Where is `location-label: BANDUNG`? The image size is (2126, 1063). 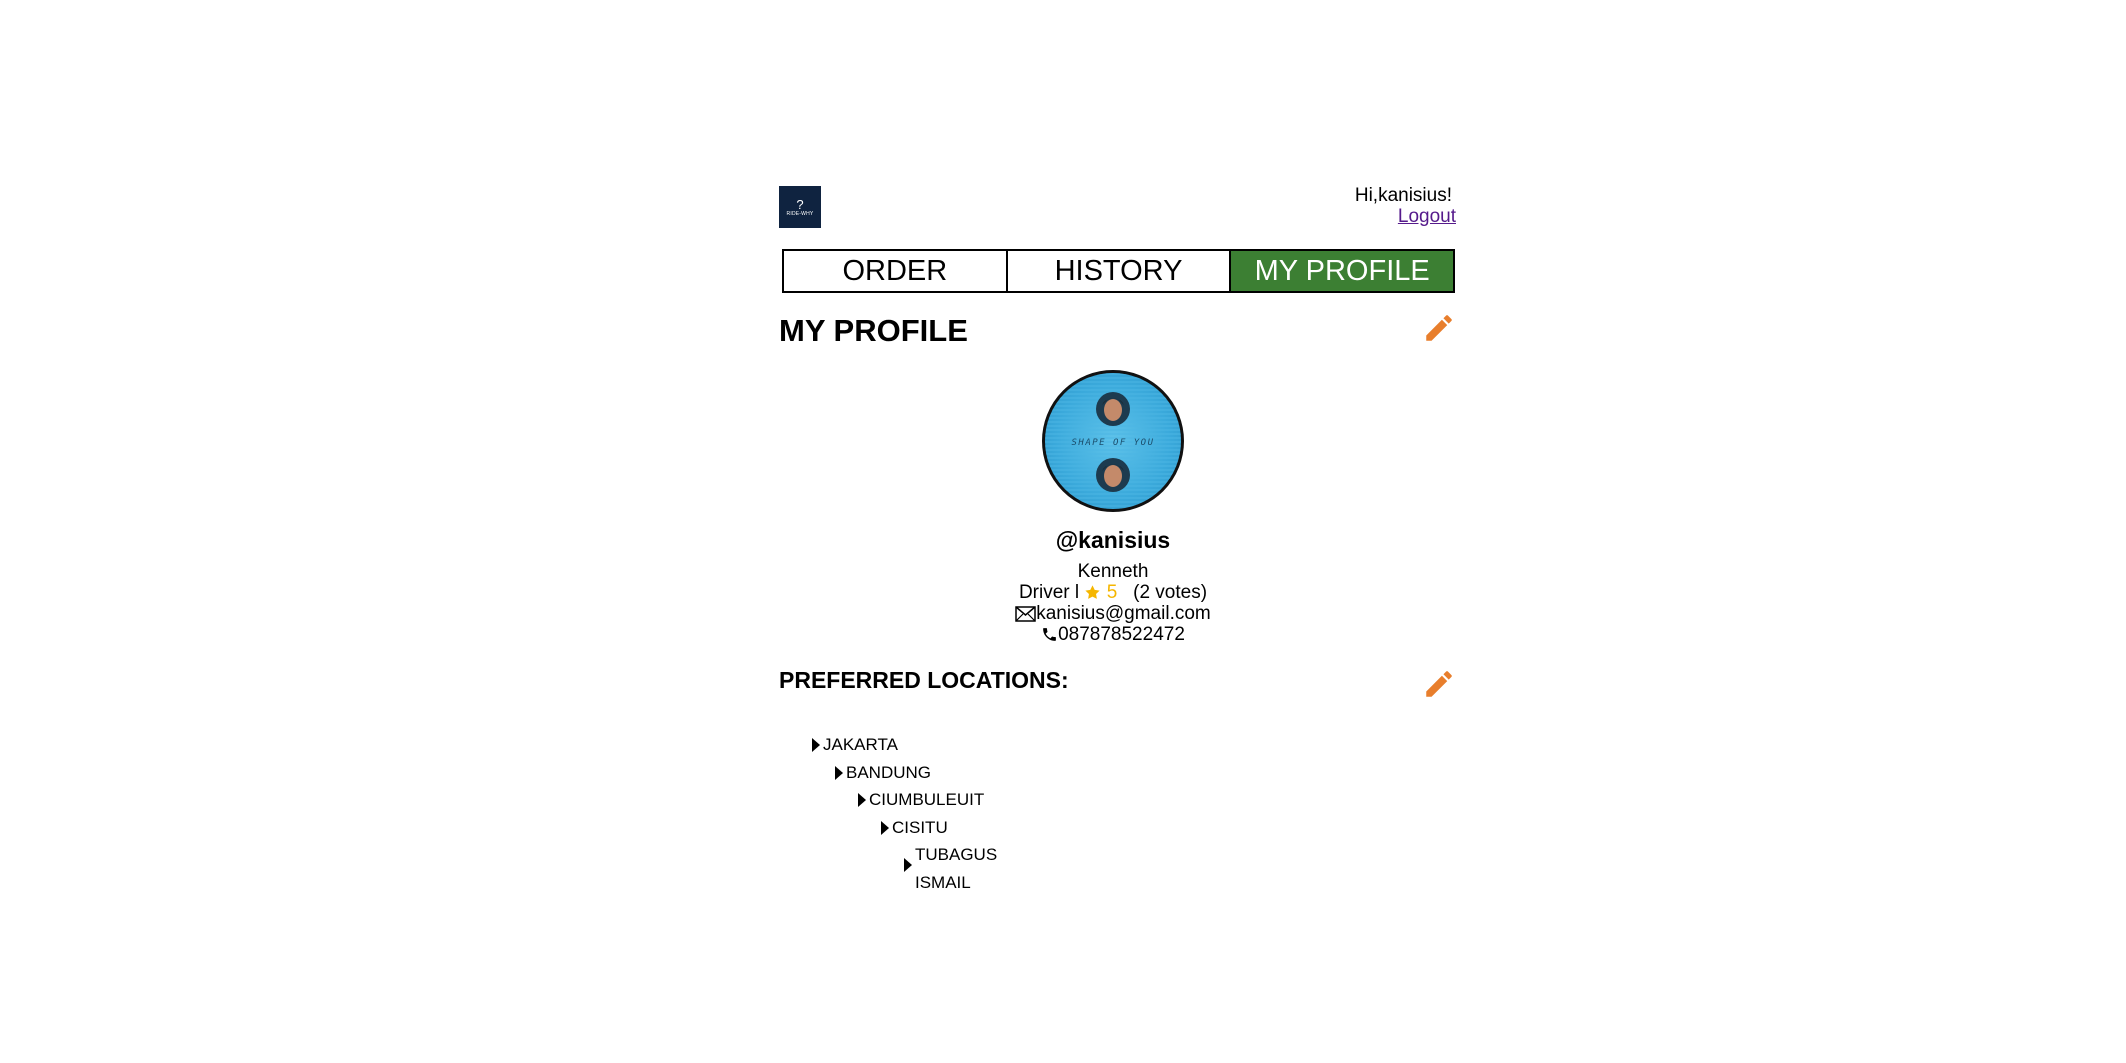
location-label: BANDUNG is located at coordinates (889, 772).